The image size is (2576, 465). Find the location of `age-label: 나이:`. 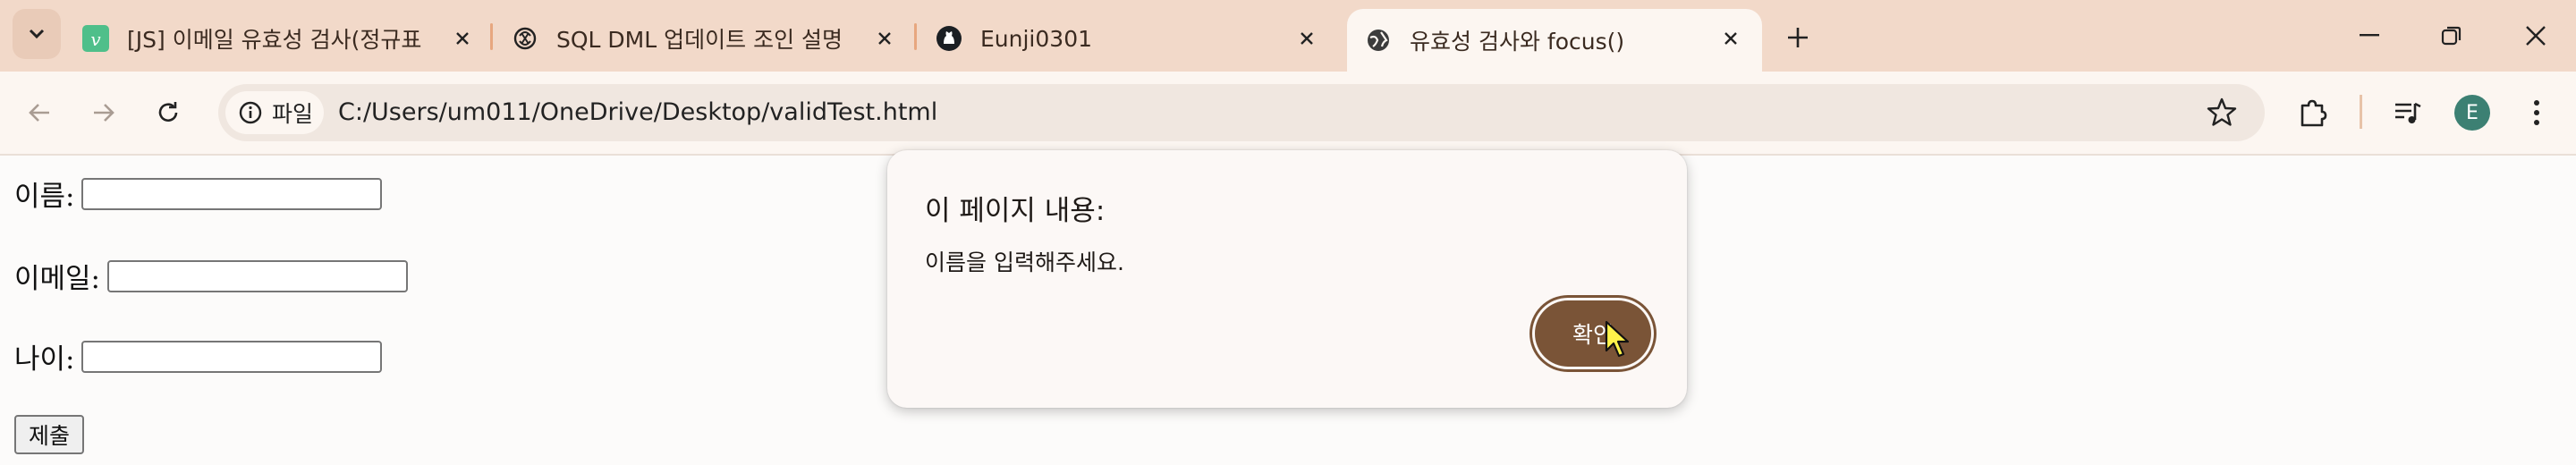

age-label: 나이: is located at coordinates (44, 359).